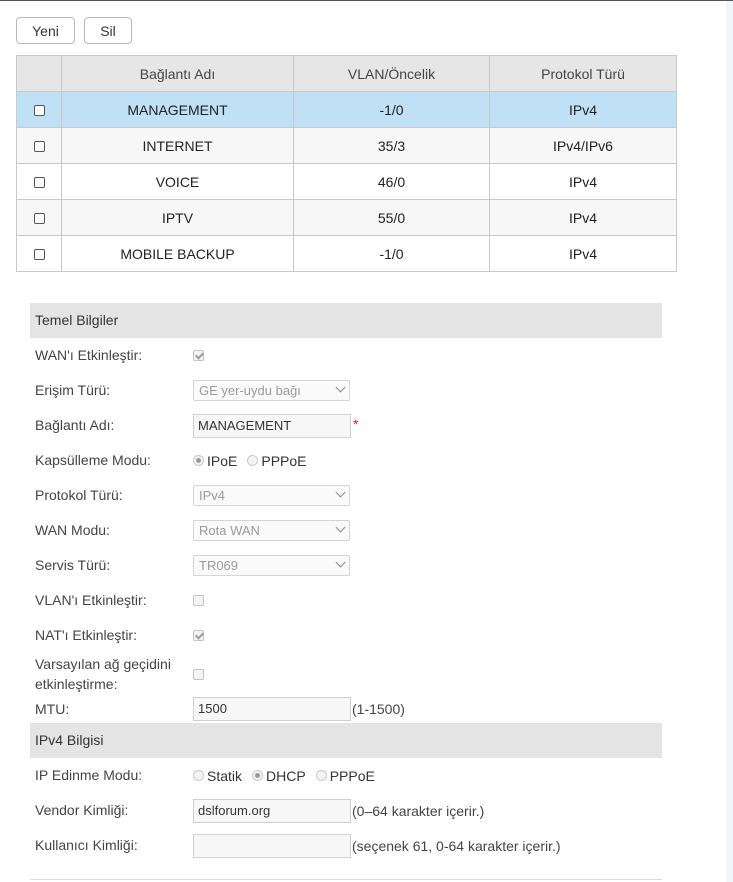 The image size is (733, 882). What do you see at coordinates (82, 810) in the screenshot?
I see `vendor-id-label: Vendor Kimliği:` at bounding box center [82, 810].